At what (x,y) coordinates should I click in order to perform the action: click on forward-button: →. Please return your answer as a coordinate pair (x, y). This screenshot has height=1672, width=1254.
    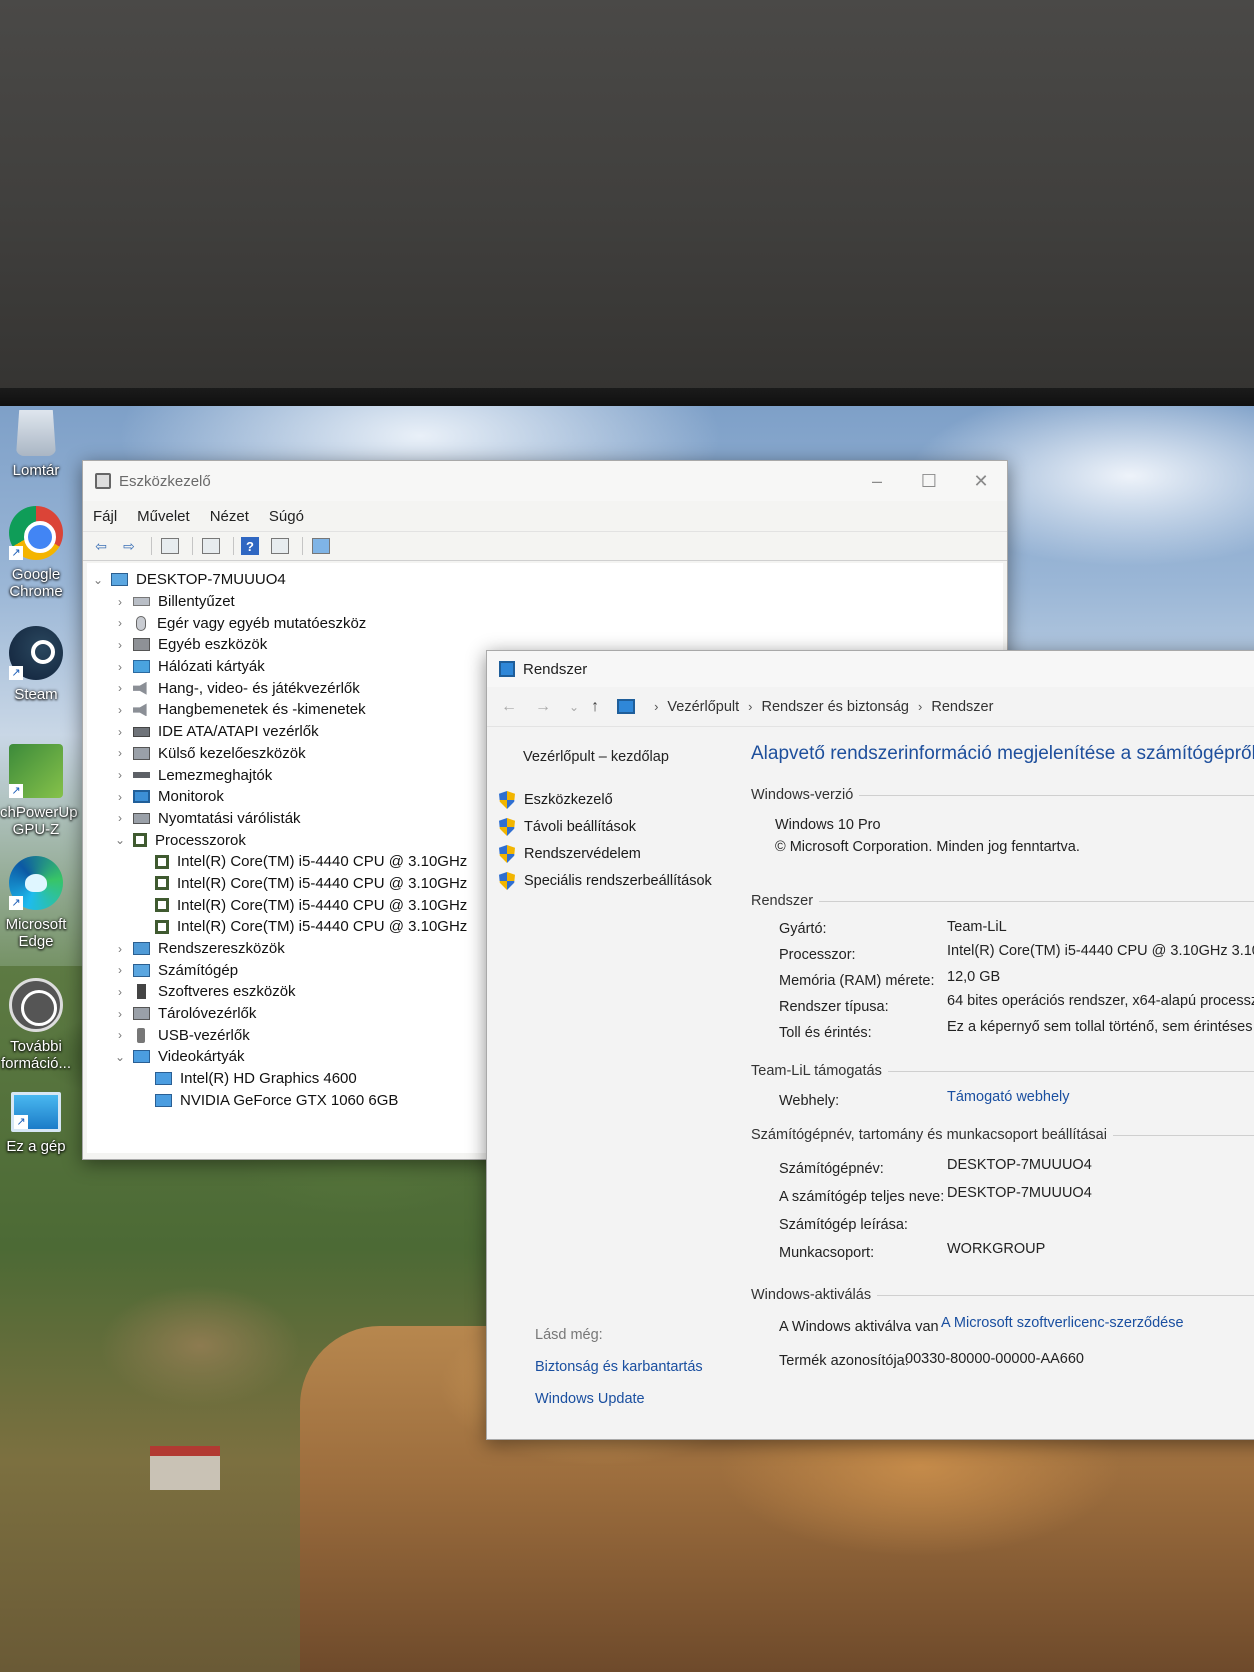
    Looking at the image, I should click on (543, 707).